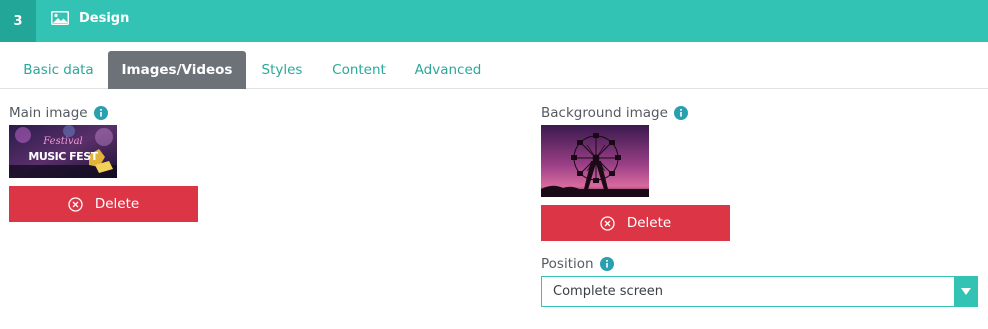 This screenshot has width=988, height=329. I want to click on thumb-title-script: Festival, so click(63, 141).